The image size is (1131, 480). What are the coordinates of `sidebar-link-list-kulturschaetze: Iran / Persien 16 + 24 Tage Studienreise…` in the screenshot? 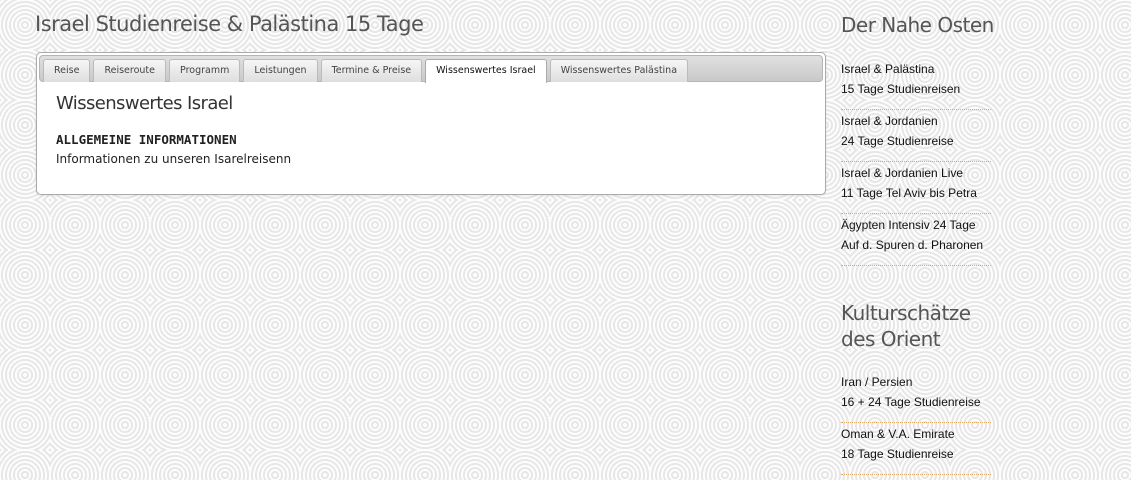 It's located at (916, 423).